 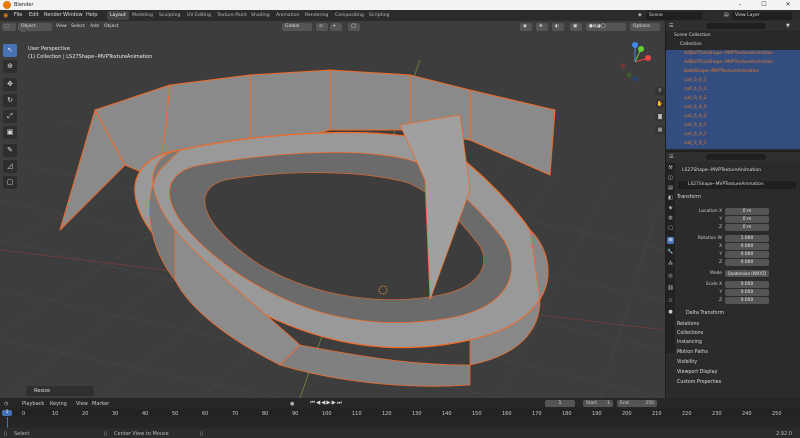 What do you see at coordinates (61, 26) in the screenshot?
I see `view-menu: View` at bounding box center [61, 26].